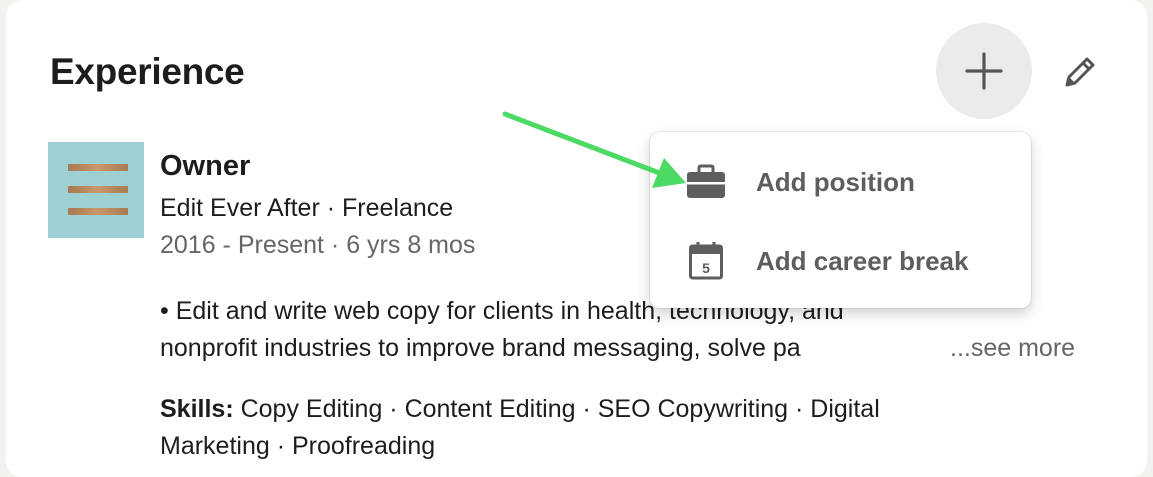  I want to click on employment-dates: 2016 - Present · 6 yrs 8 mos, so click(318, 245).